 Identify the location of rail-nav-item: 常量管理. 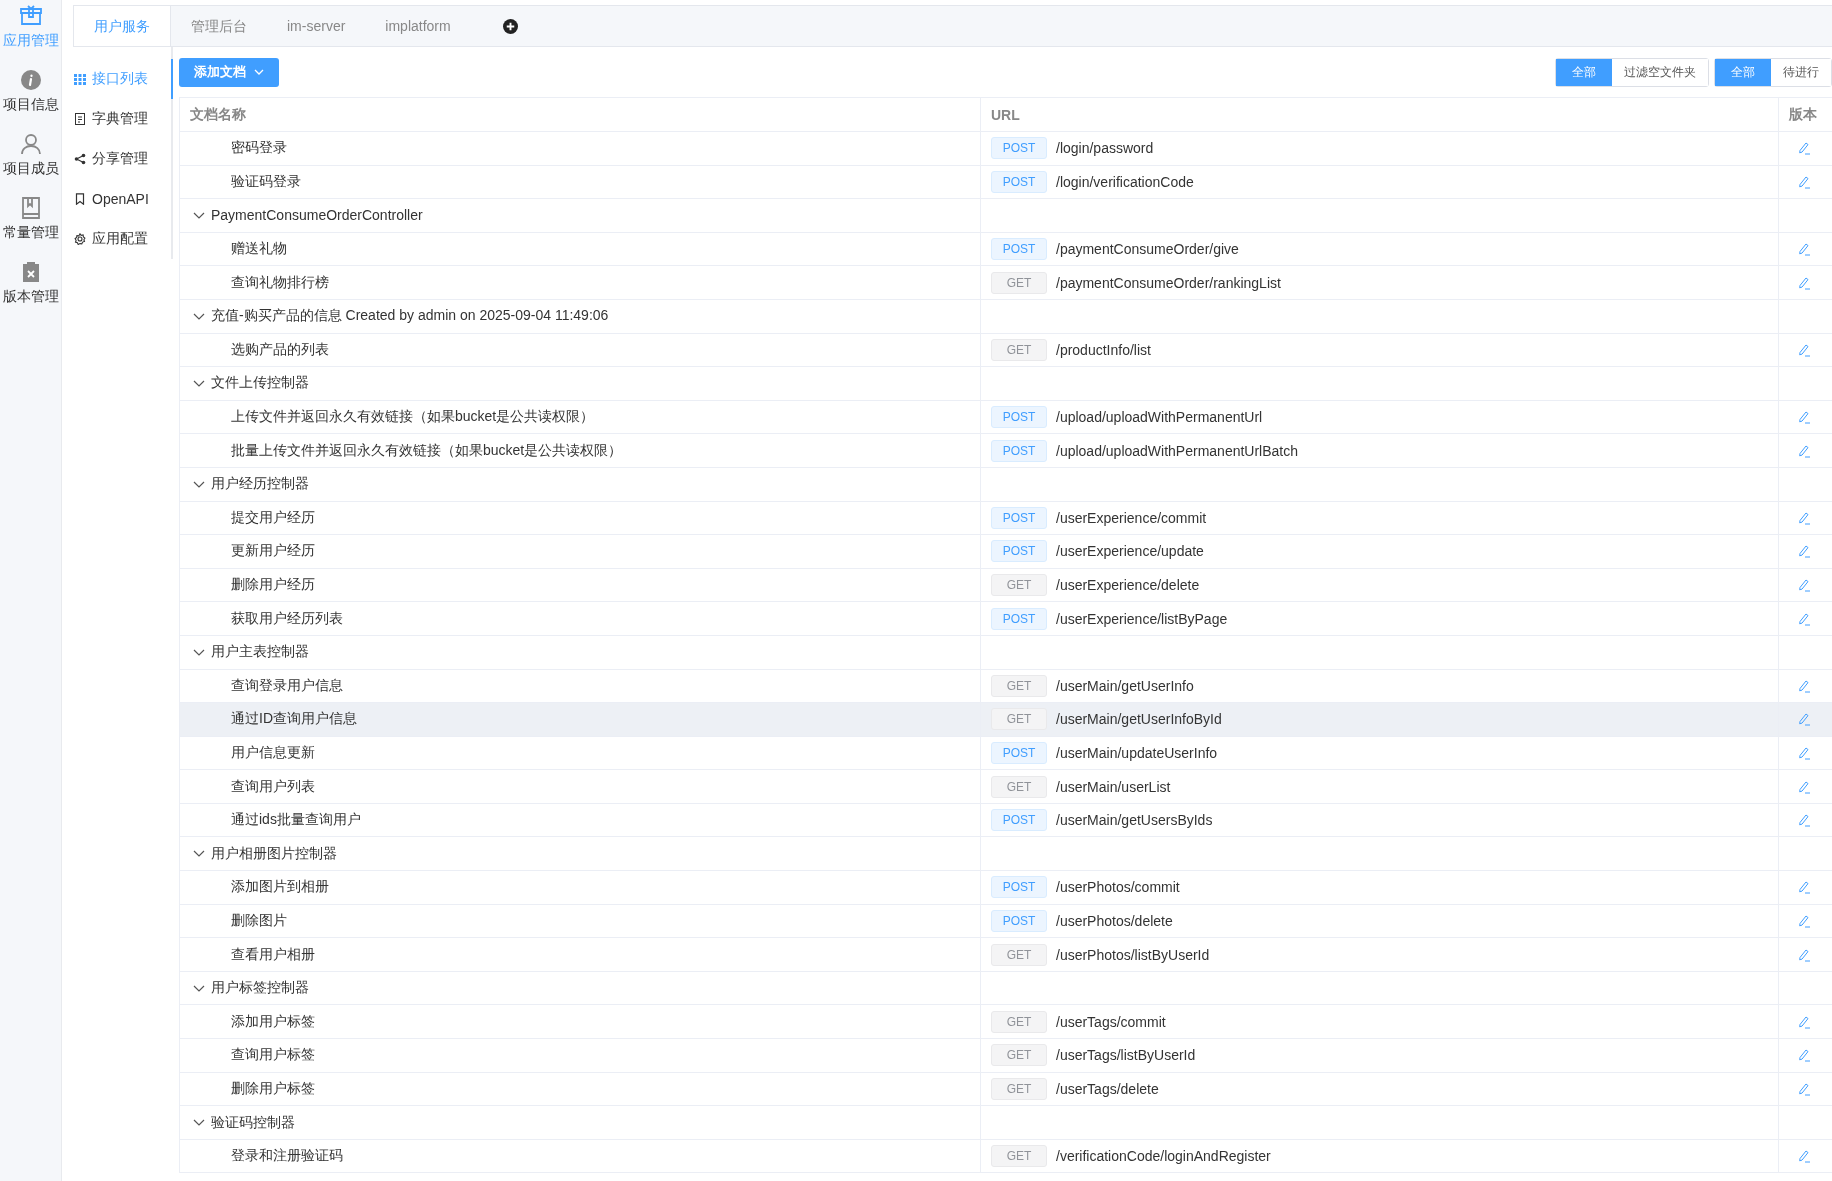
(30, 219).